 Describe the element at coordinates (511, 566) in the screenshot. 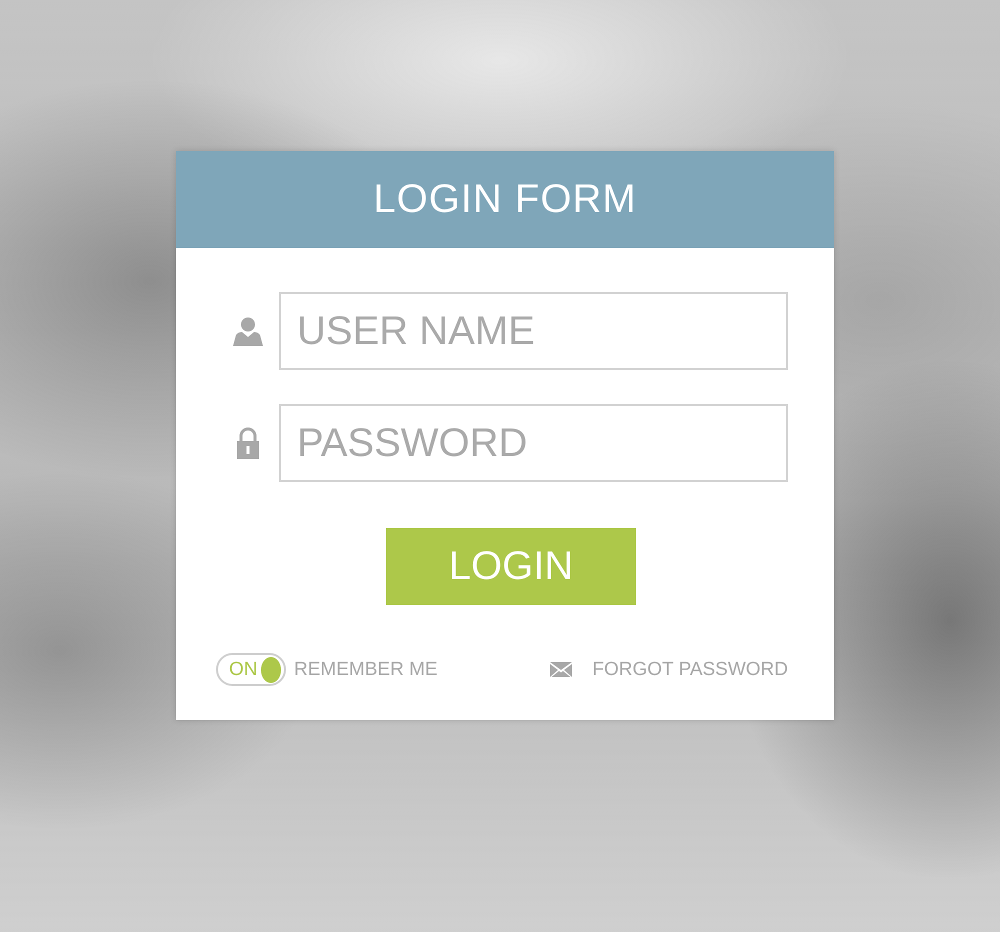

I see `login-button: LOGIN` at that location.